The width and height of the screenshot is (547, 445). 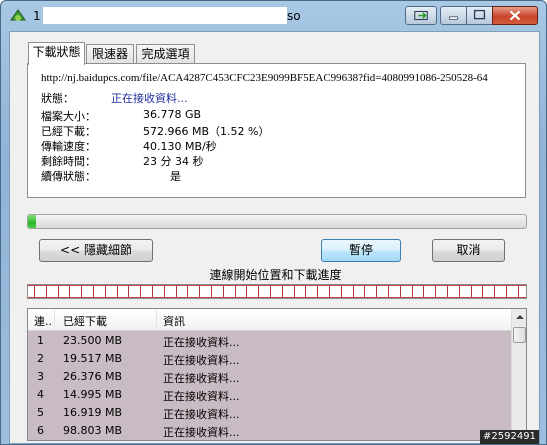 I want to click on remaining-time-label: 剩餘時間：, so click(x=68, y=161).